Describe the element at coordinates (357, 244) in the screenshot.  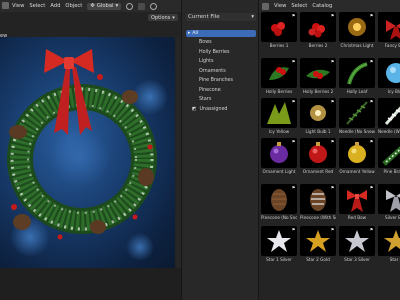
I see `asset-tile: ⚑ Star 3 Silver` at that location.